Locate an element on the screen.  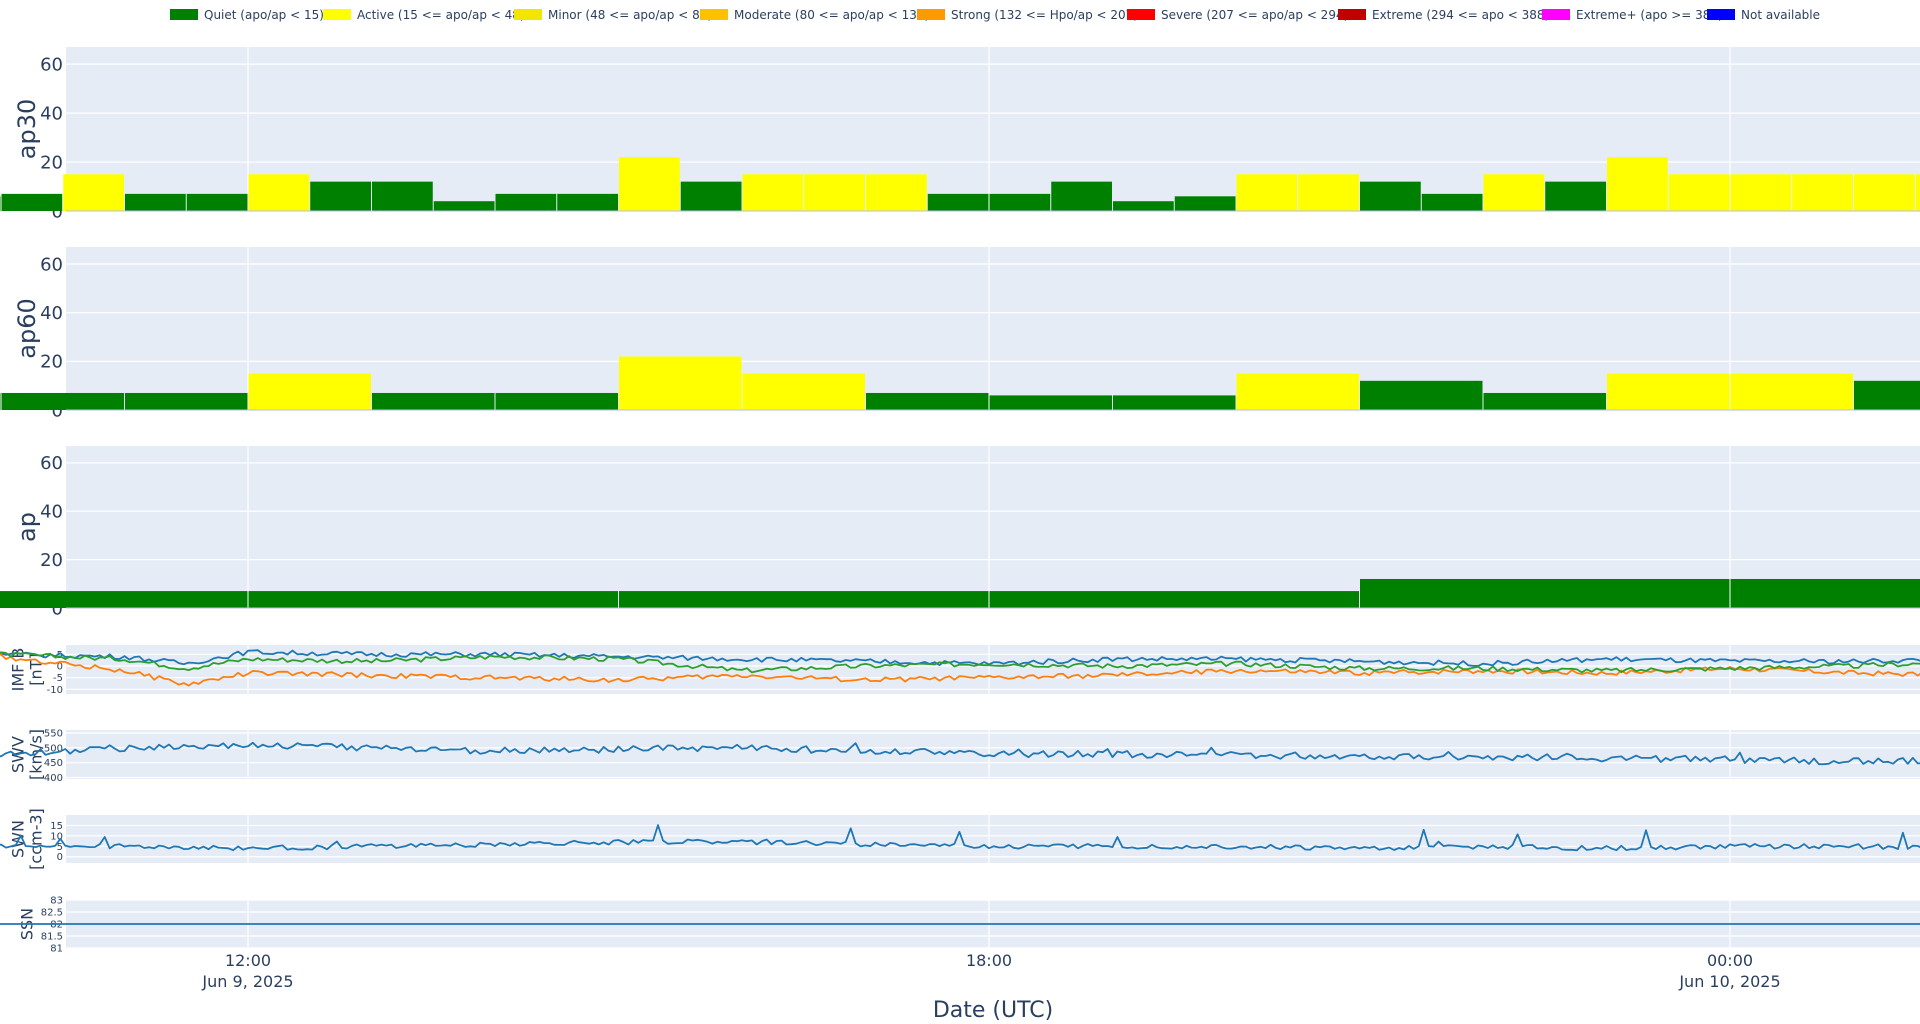
legend-item: Active (15 <= apo/ap < 48) is located at coordinates (424, 15).